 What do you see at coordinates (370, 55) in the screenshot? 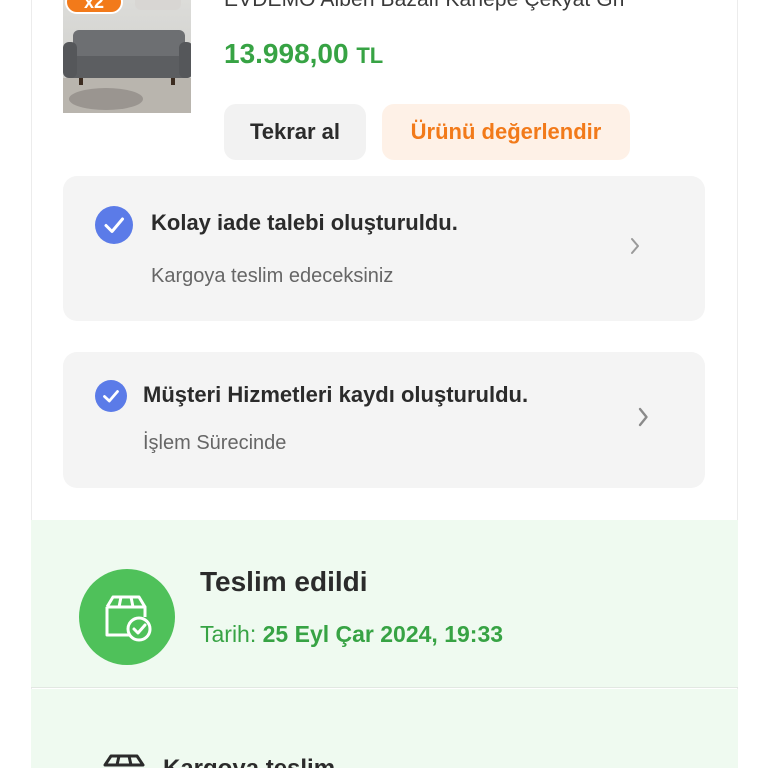
I see `price-currency: TL` at bounding box center [370, 55].